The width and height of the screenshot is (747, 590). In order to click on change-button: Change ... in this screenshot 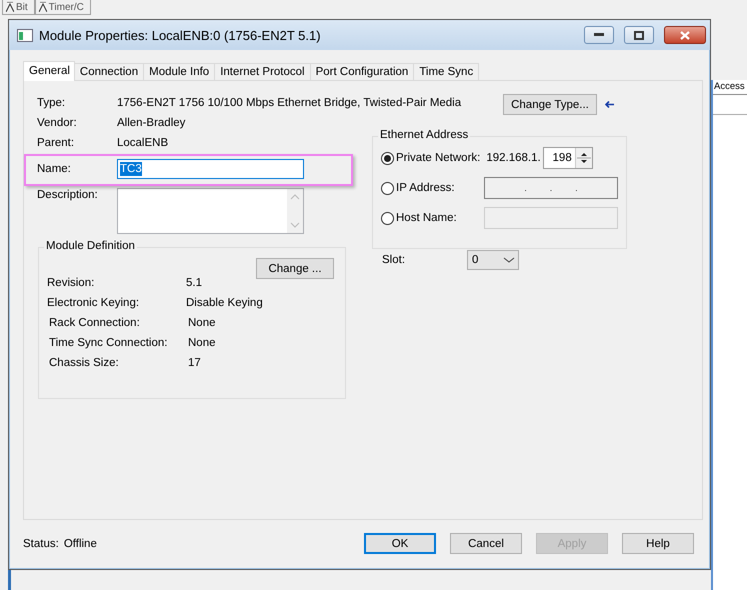, I will do `click(295, 268)`.